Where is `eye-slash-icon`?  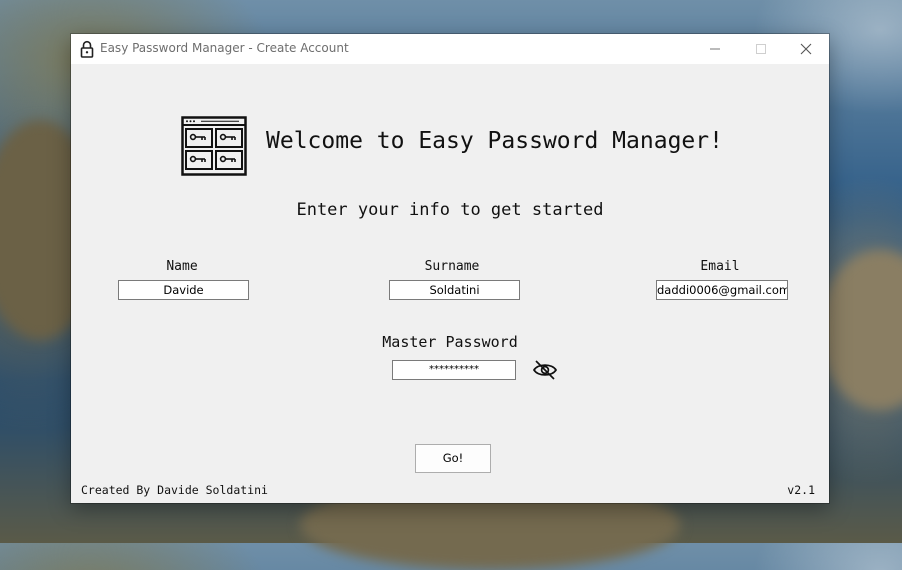 eye-slash-icon is located at coordinates (545, 370).